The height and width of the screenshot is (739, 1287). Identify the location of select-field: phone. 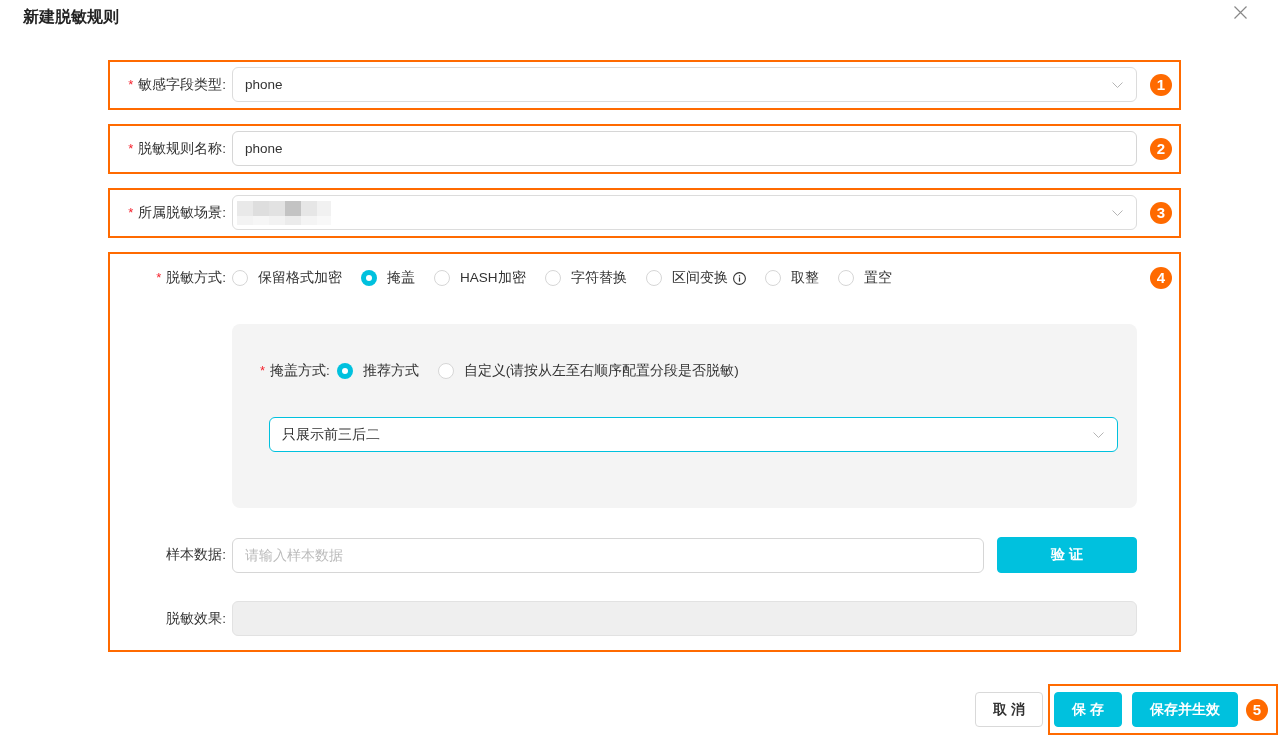
(684, 84).